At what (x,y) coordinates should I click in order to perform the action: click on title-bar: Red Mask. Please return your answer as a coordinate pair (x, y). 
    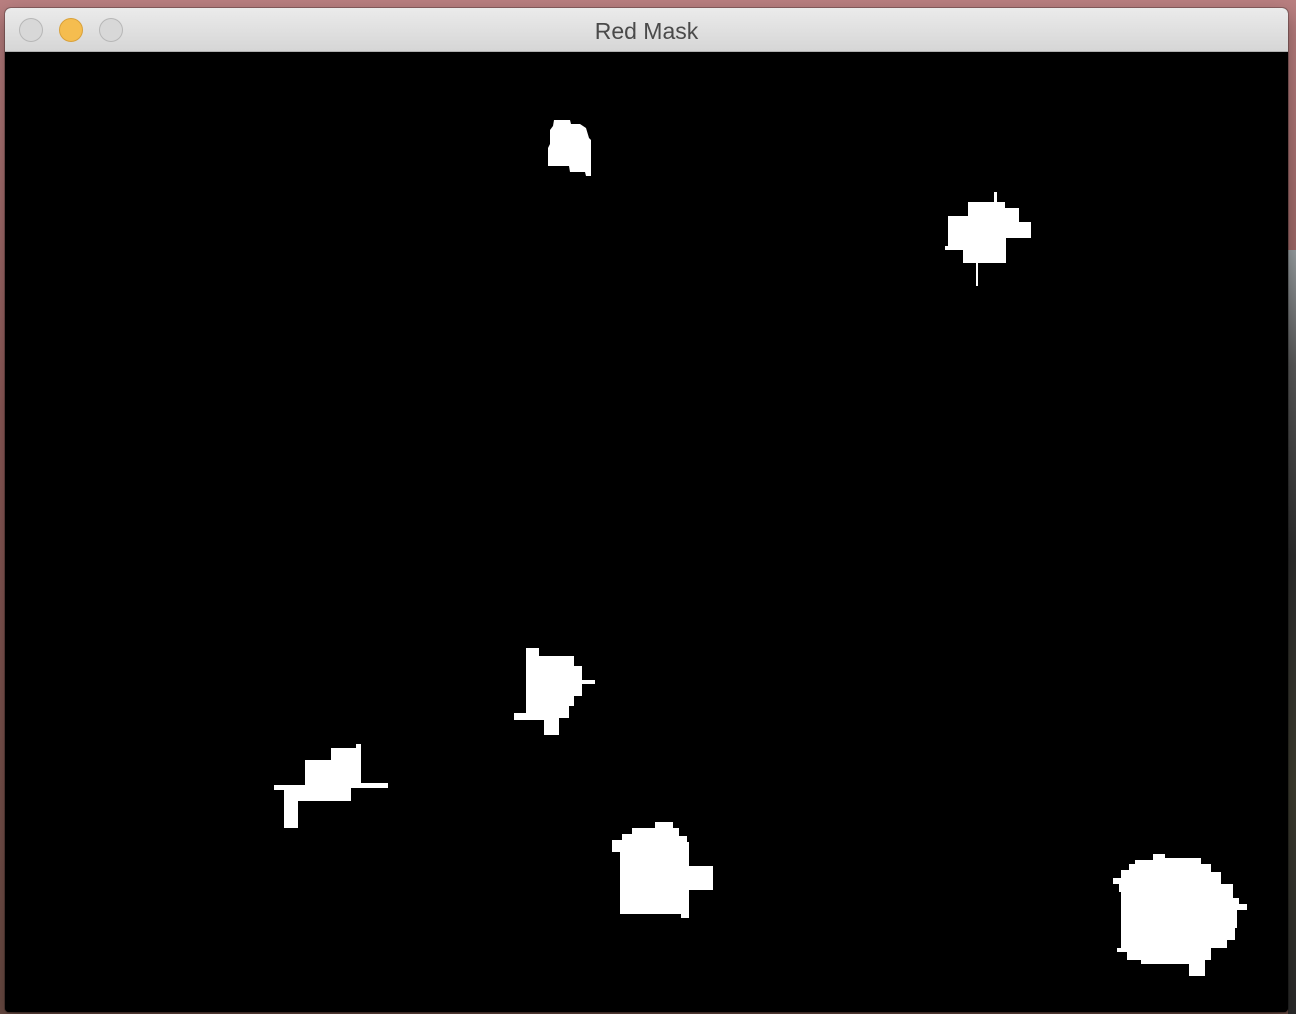
    Looking at the image, I should click on (646, 30).